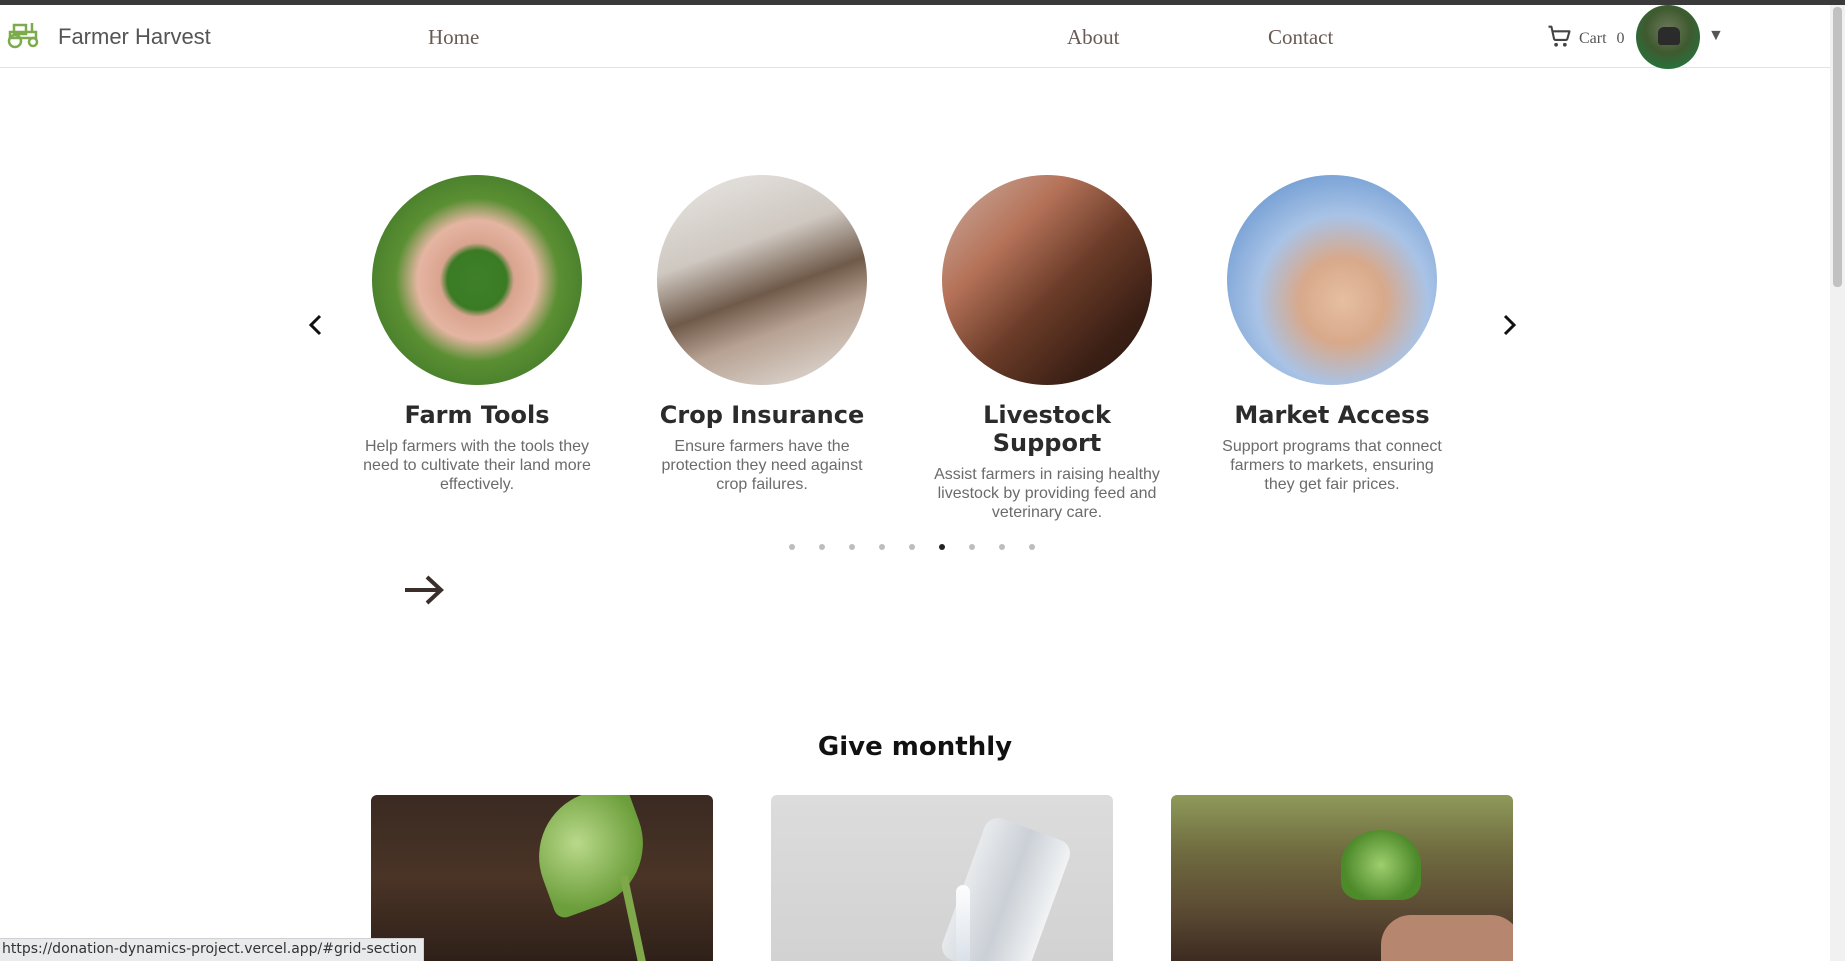  Describe the element at coordinates (1381, 865) in the screenshot. I see `plant-leaves` at that location.